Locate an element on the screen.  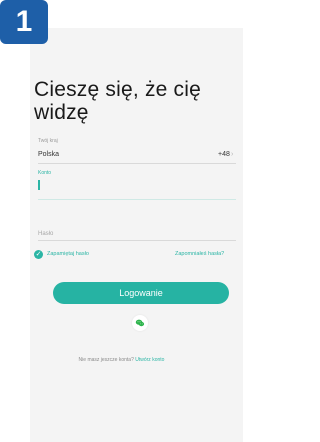
region-code: +48 is located at coordinates (224, 154).